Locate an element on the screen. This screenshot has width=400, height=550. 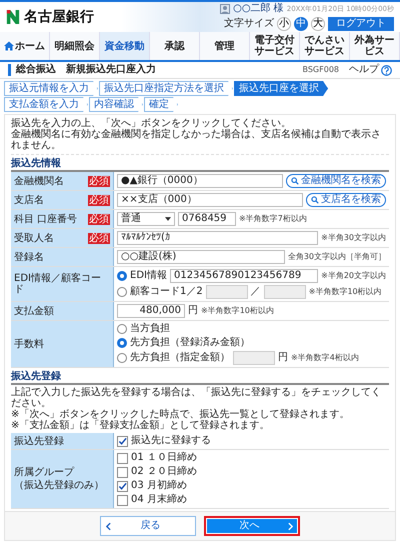
option-label: 先方負担（登録済み金額） is located at coordinates (190, 343).